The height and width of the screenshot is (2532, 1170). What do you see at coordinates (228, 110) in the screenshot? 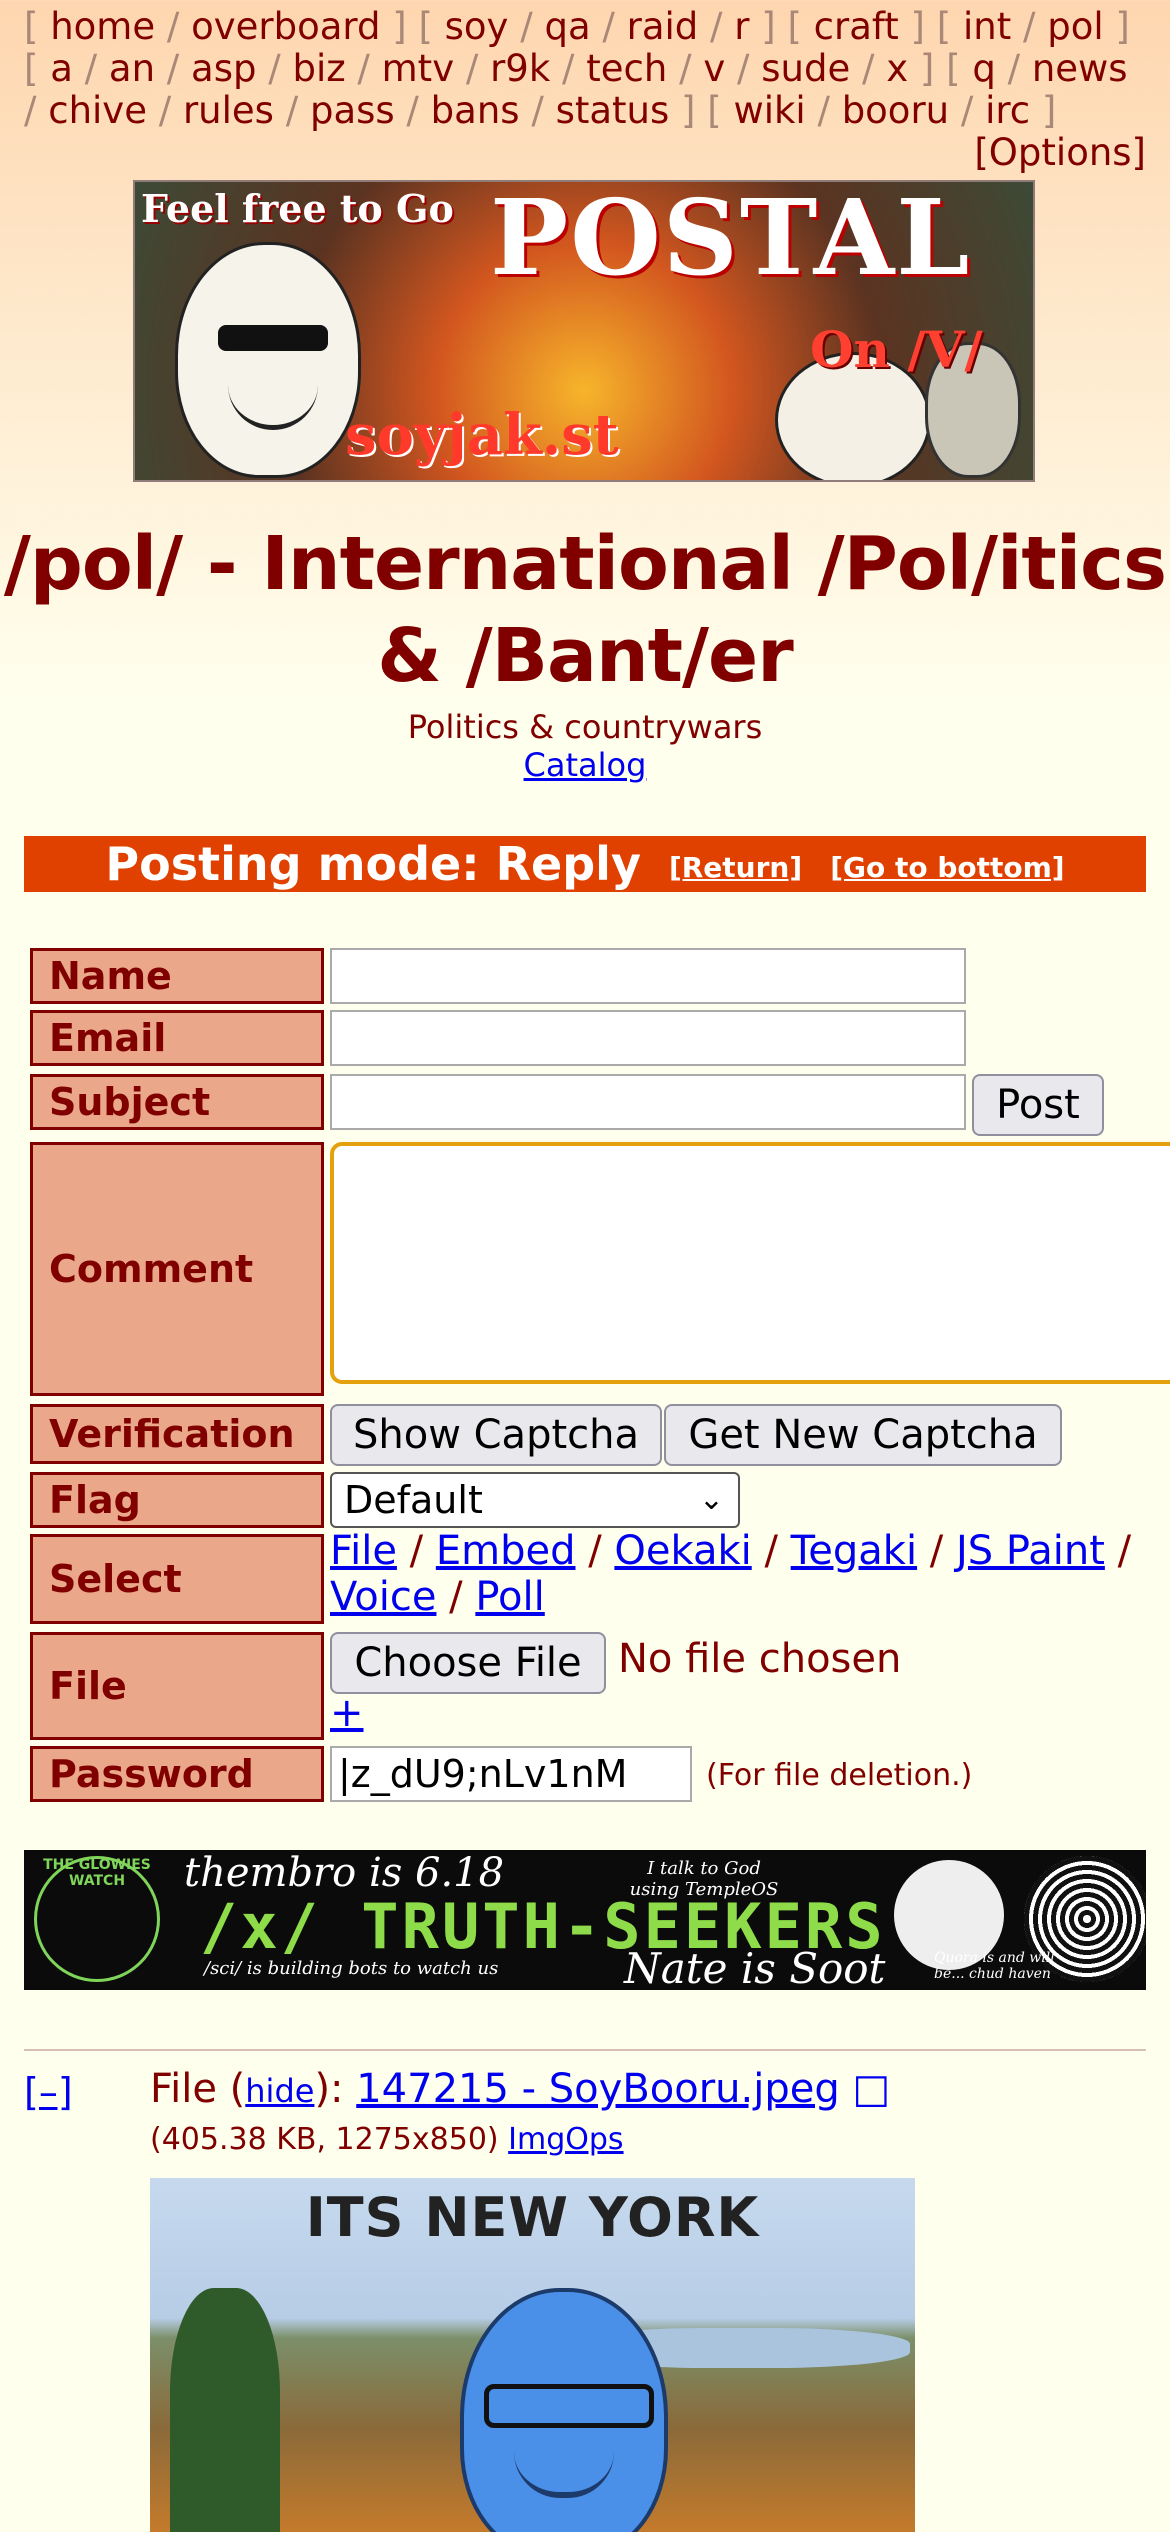
I see `nav-link-rules: rules` at bounding box center [228, 110].